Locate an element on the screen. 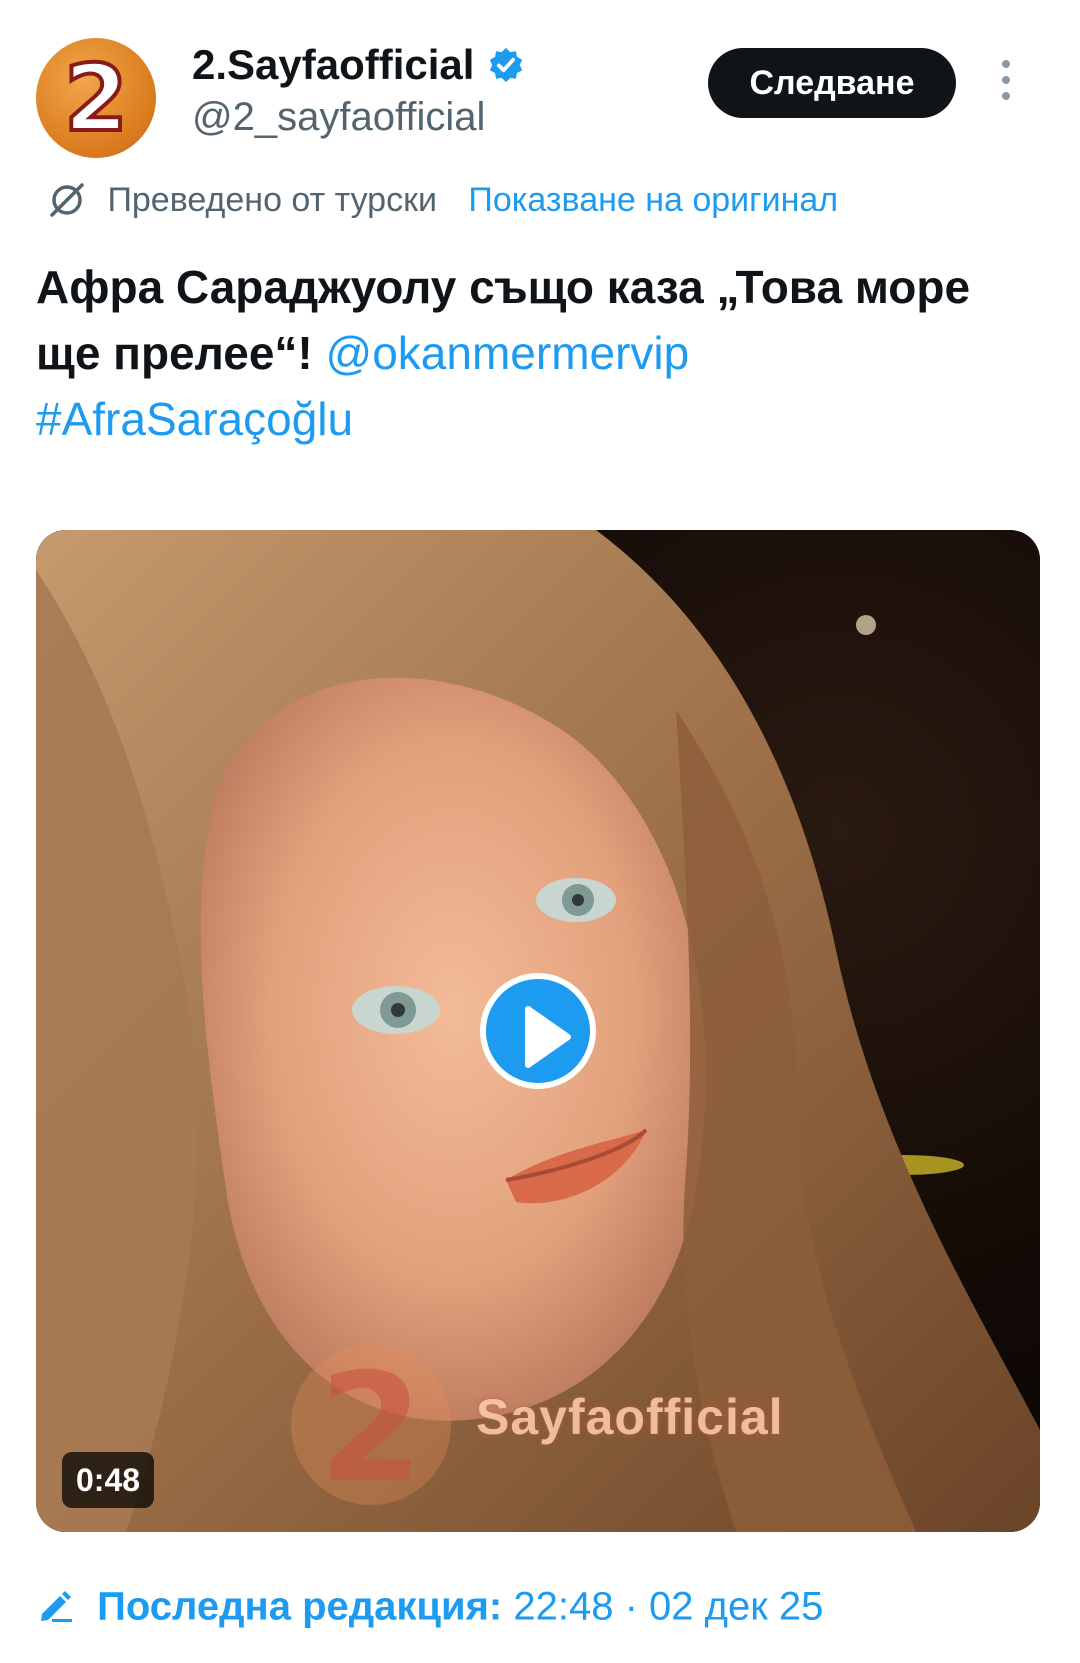 The image size is (1080, 1663). avatar: 2 is located at coordinates (96, 98).